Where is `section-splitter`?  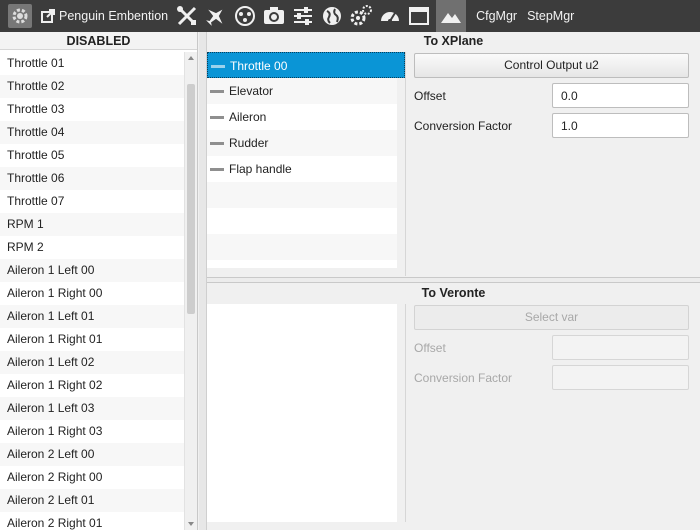
section-splitter is located at coordinates (453, 280).